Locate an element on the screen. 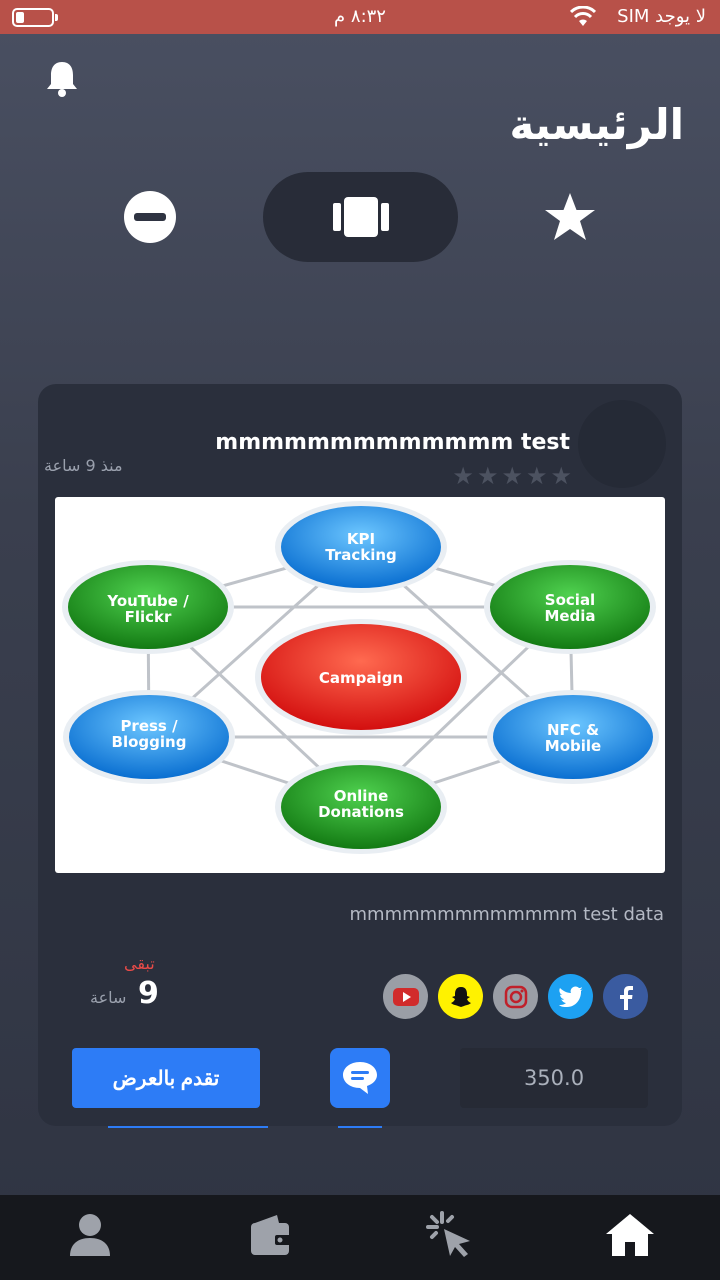 The image size is (720, 1280). chat-button is located at coordinates (360, 1078).